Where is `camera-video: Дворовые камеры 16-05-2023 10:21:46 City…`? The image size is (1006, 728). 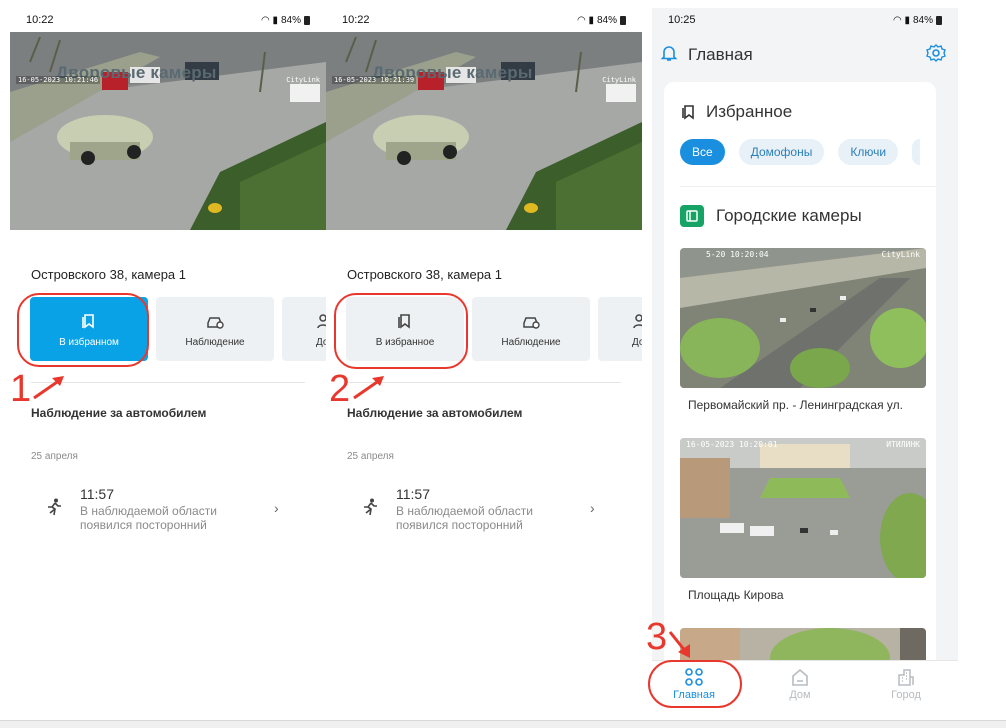 camera-video: Дворовые камеры 16-05-2023 10:21:46 City… is located at coordinates (168, 131).